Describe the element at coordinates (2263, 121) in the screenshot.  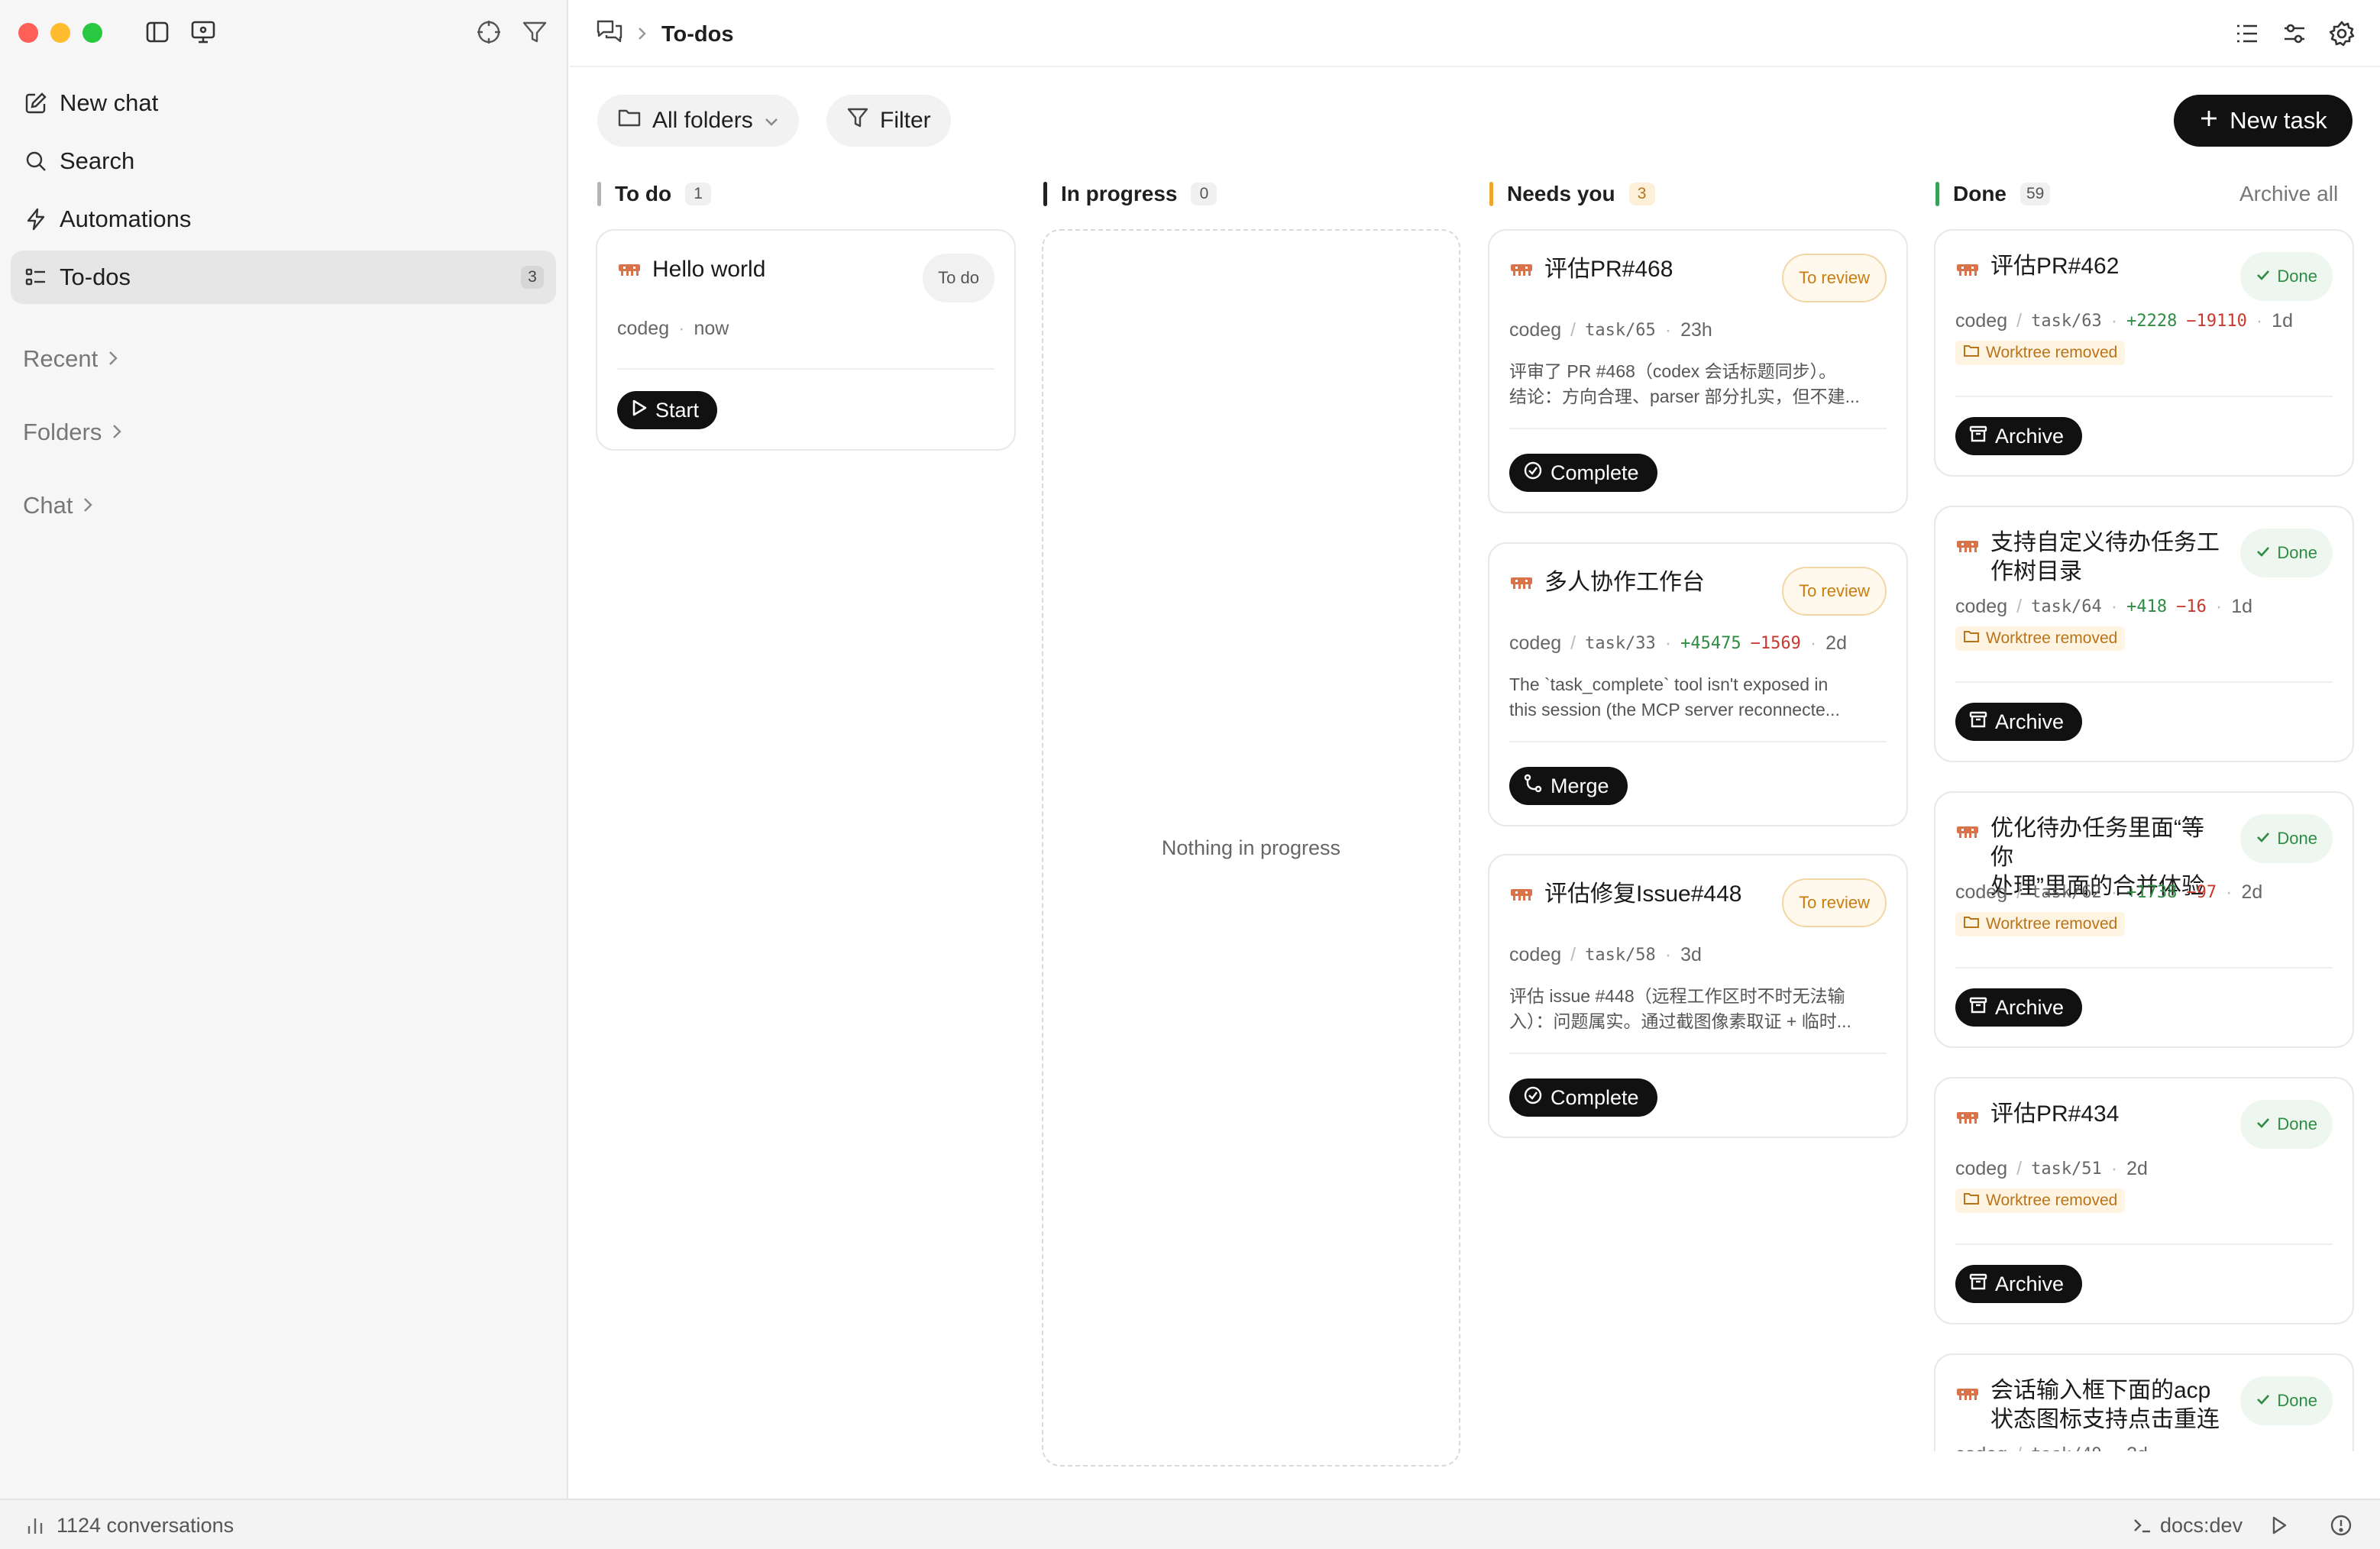
I see `new-task-button: New task` at that location.